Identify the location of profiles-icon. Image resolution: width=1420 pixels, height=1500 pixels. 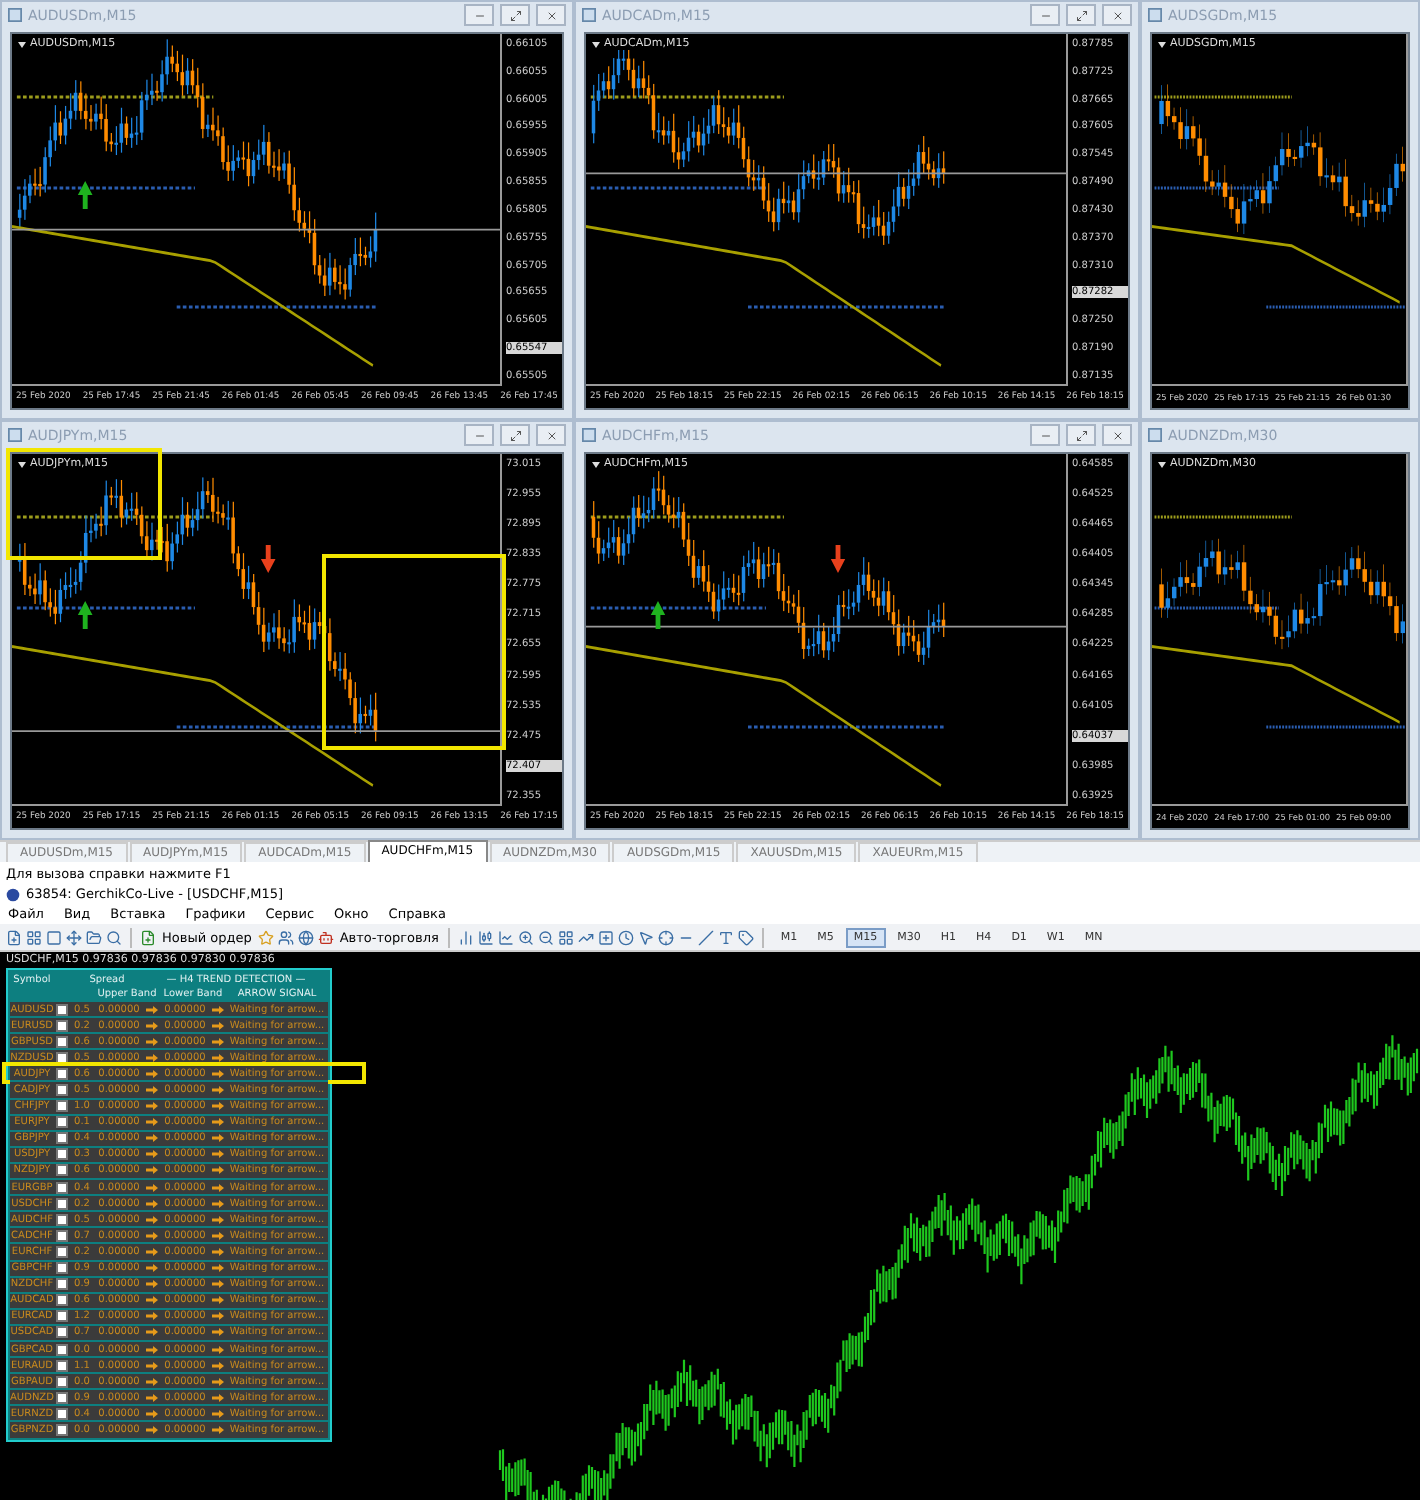
(34, 937).